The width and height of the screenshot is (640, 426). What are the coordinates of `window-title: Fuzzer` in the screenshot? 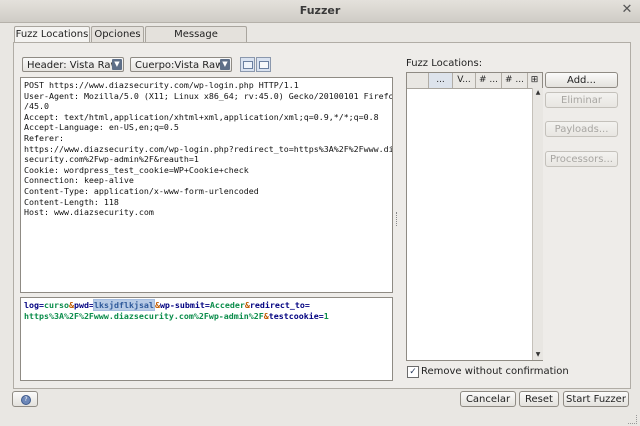 It's located at (320, 10).